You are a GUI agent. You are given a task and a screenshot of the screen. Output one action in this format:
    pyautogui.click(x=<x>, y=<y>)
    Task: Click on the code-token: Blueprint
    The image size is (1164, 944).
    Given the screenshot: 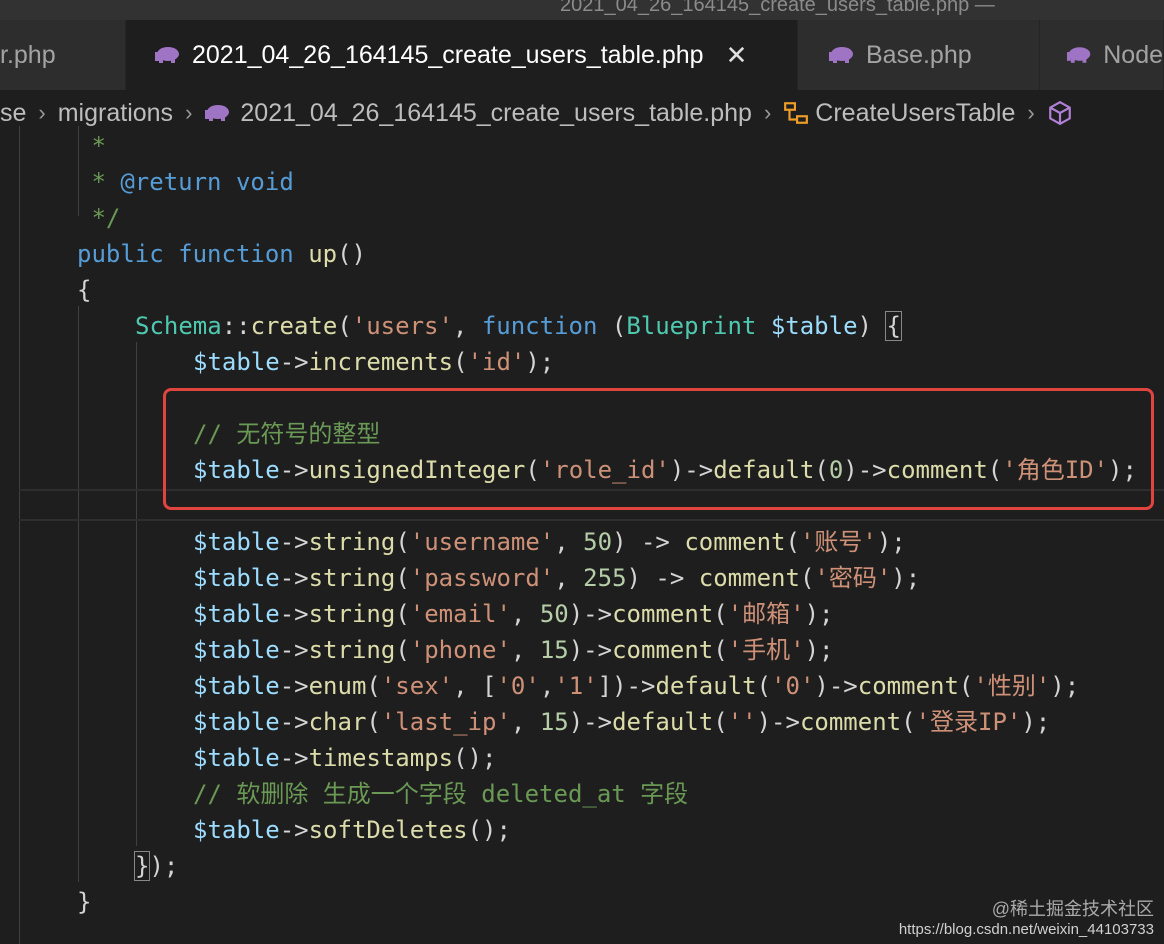 What is the action you would take?
    pyautogui.click(x=691, y=326)
    